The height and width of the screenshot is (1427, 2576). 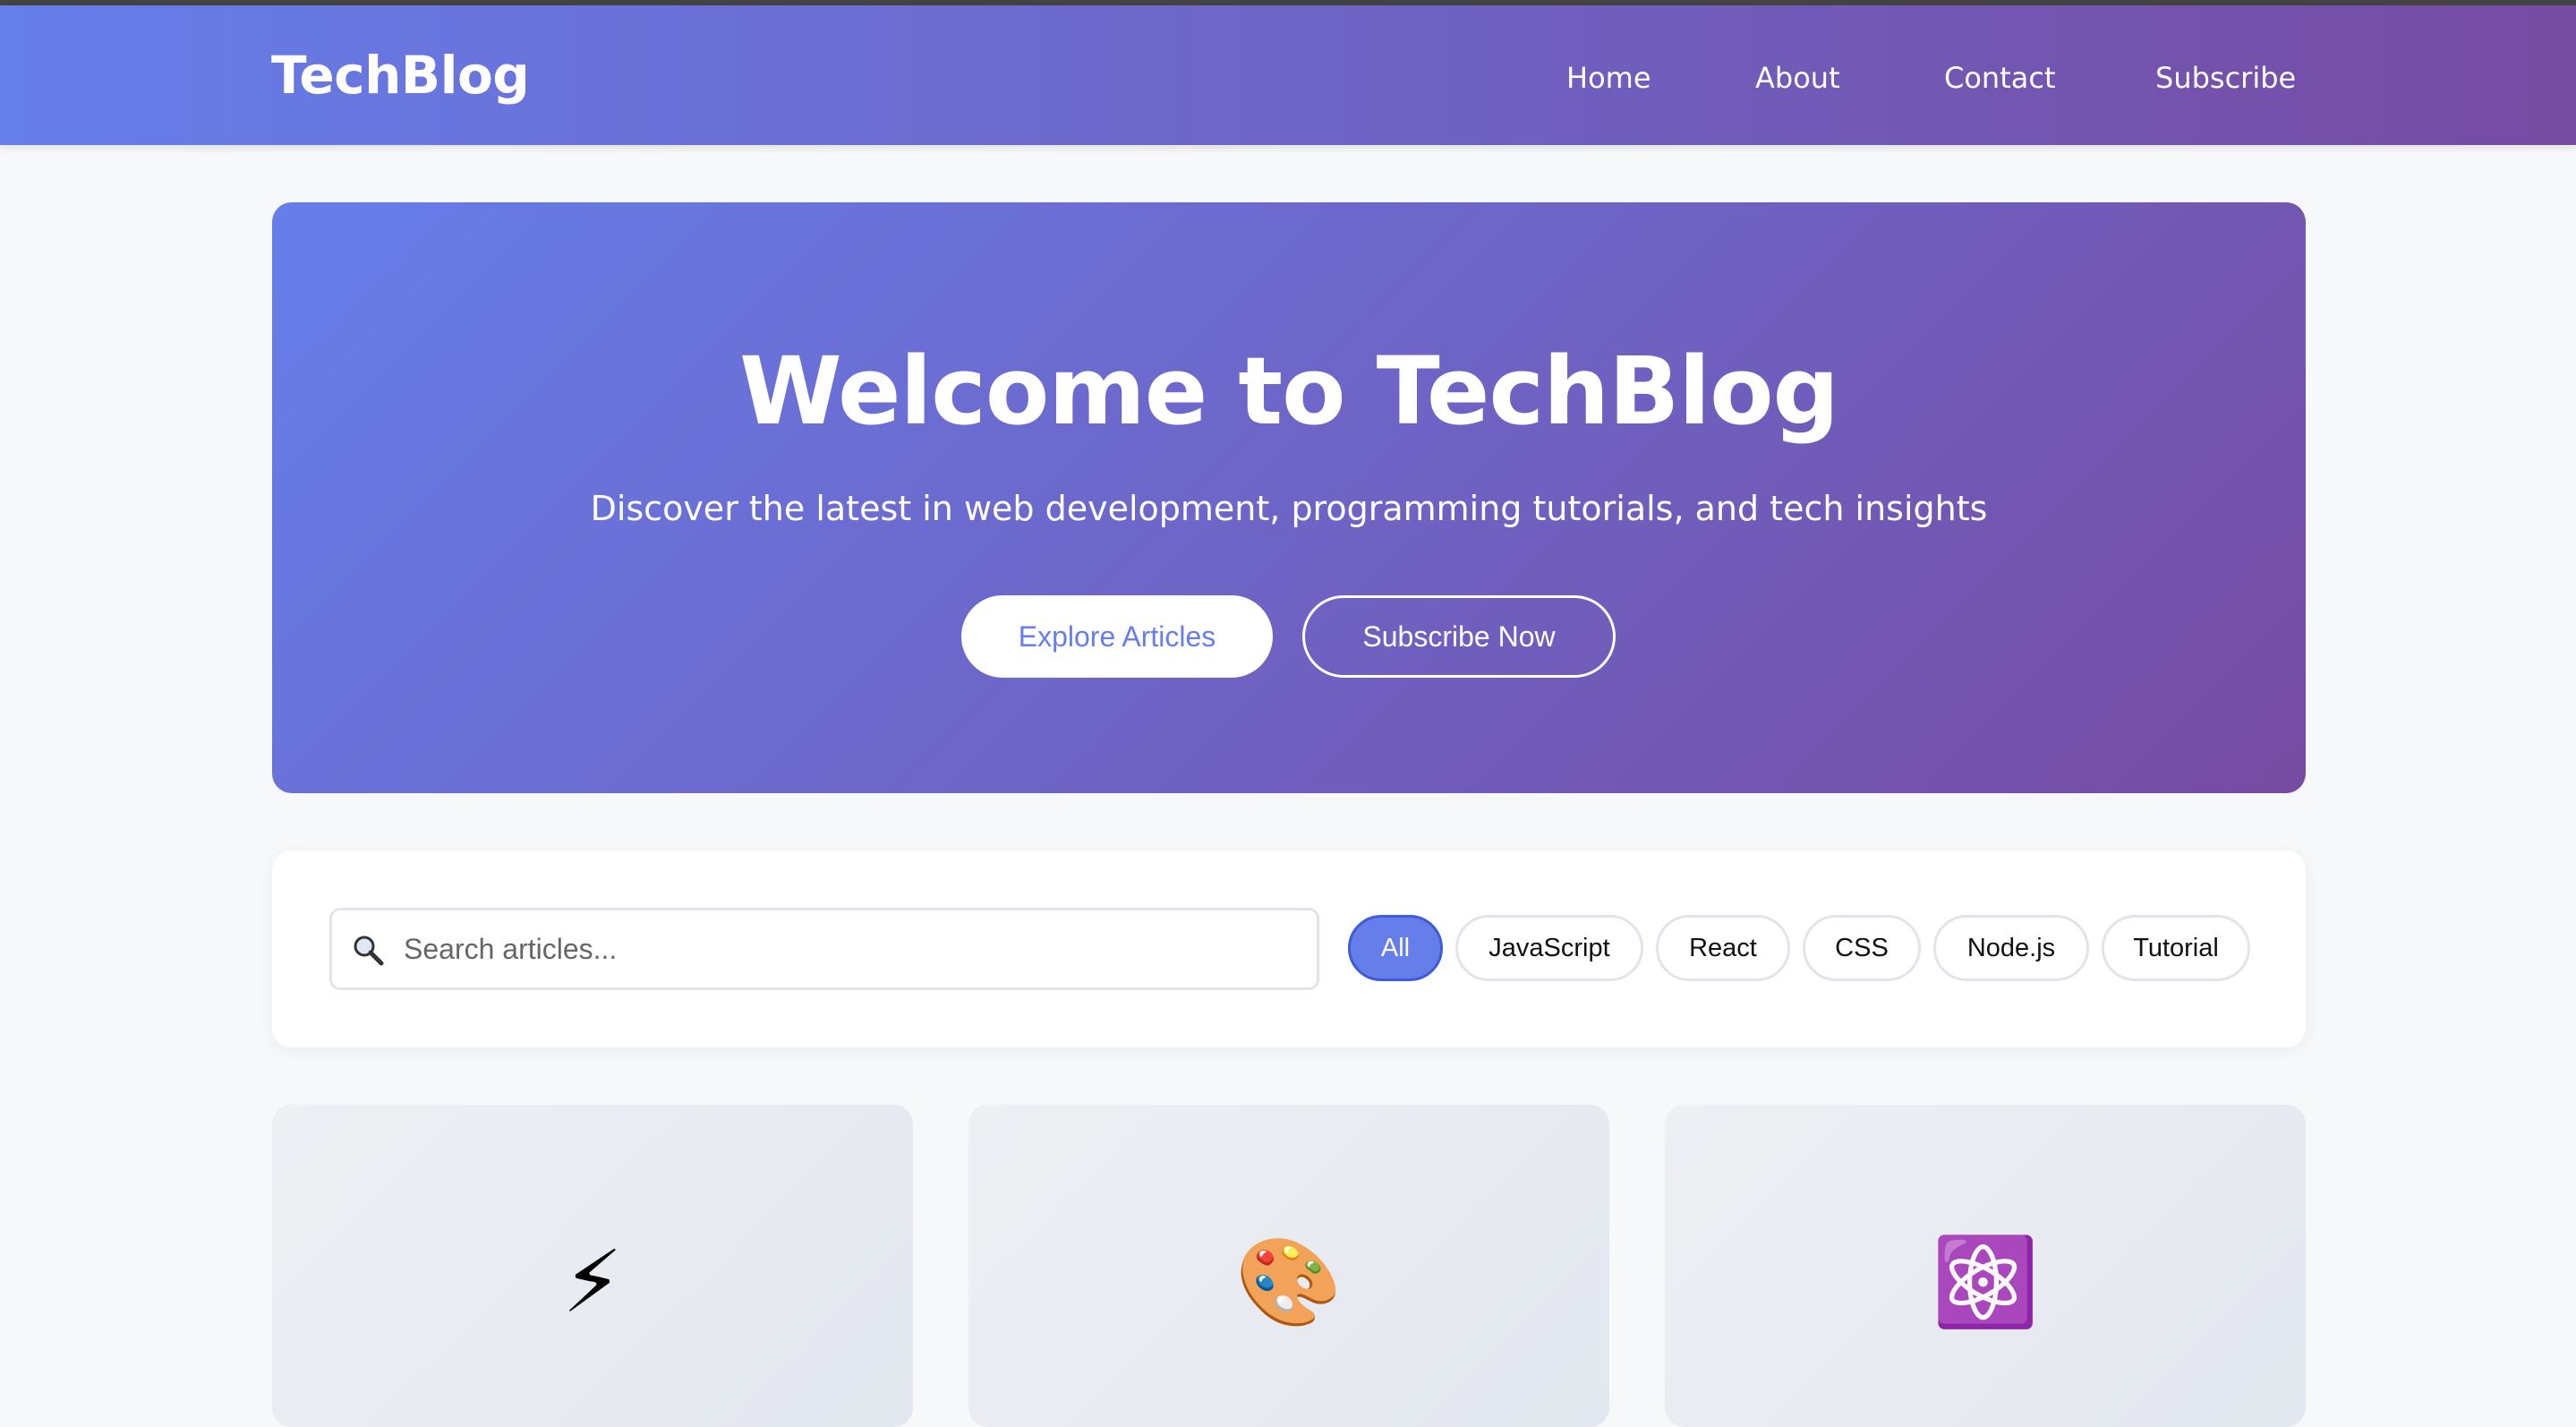 I want to click on filter-chip-css: CSS, so click(x=1862, y=948).